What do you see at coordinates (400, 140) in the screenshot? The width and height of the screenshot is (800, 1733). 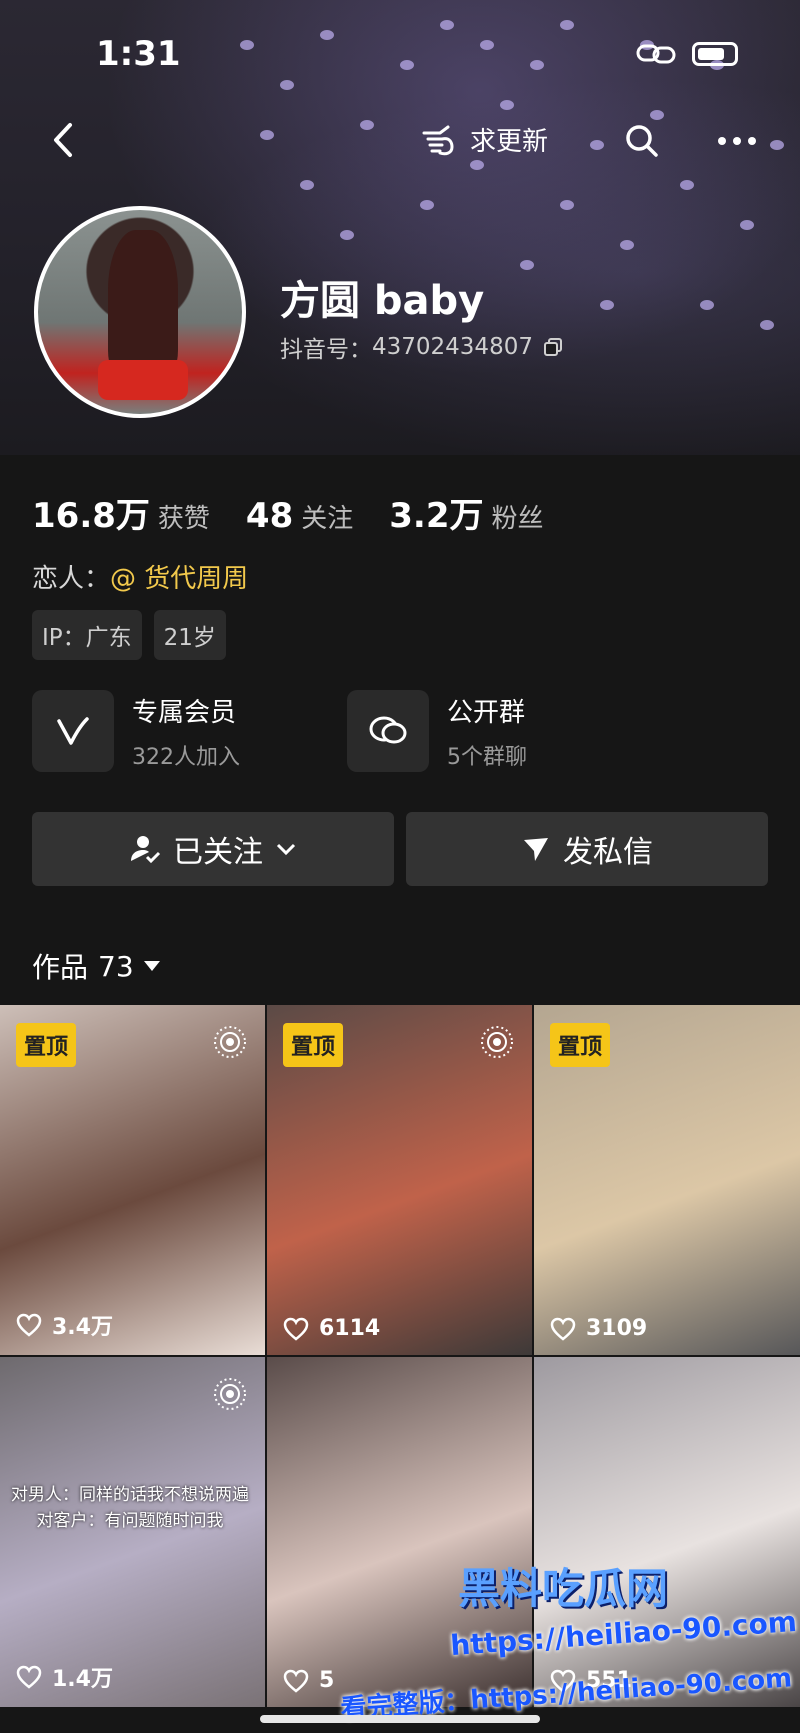 I see `top-bar: 求更新` at bounding box center [400, 140].